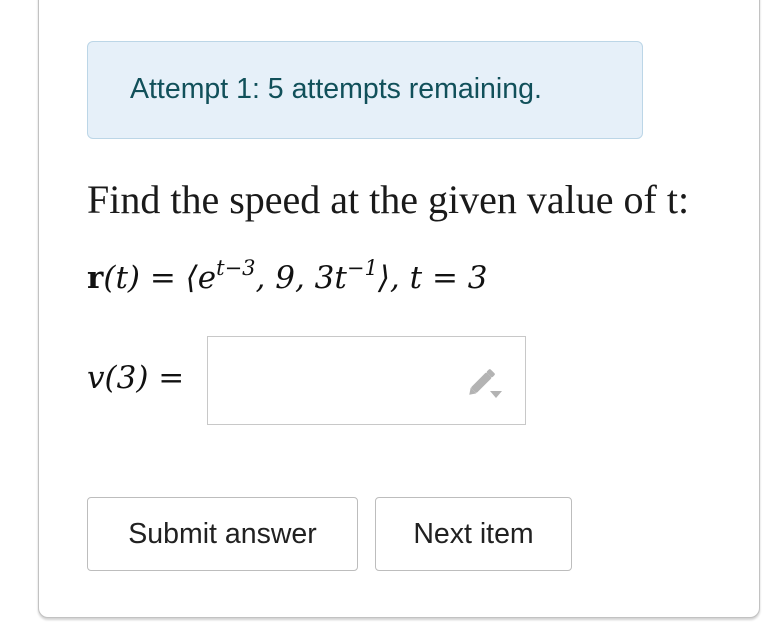 Image resolution: width=781 pixels, height=634 pixels. I want to click on equation-middle: , 9, 3t, so click(301, 278).